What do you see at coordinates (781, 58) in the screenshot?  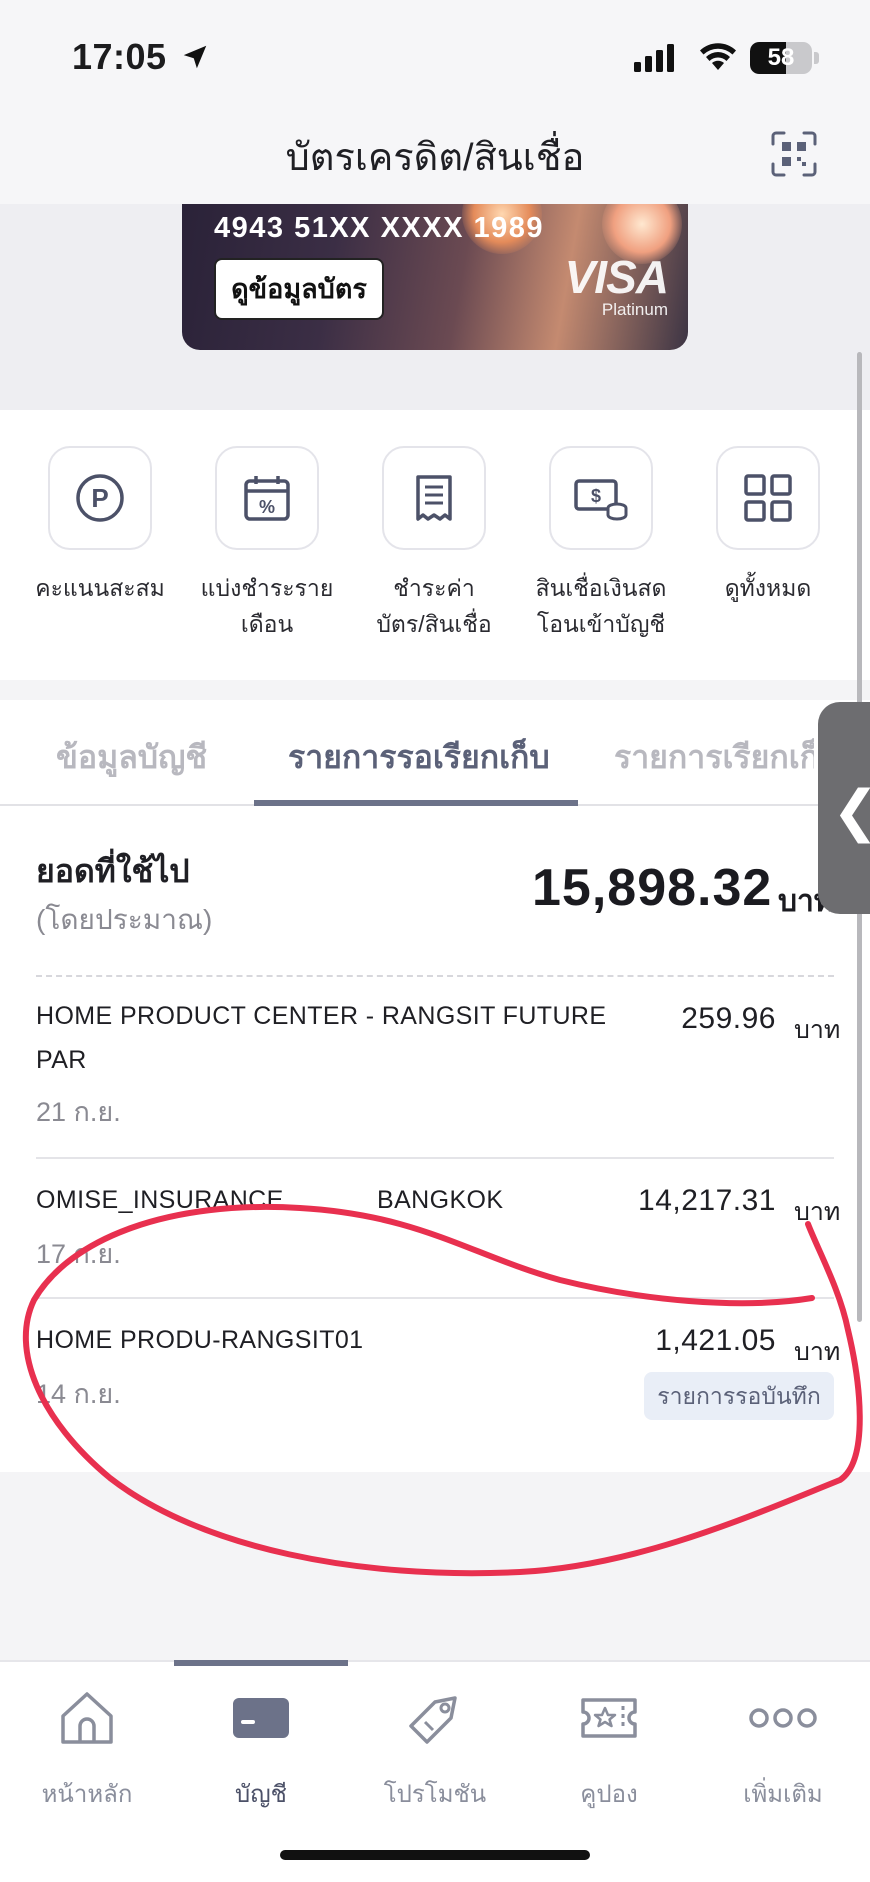 I see `battery-icon: 58` at bounding box center [781, 58].